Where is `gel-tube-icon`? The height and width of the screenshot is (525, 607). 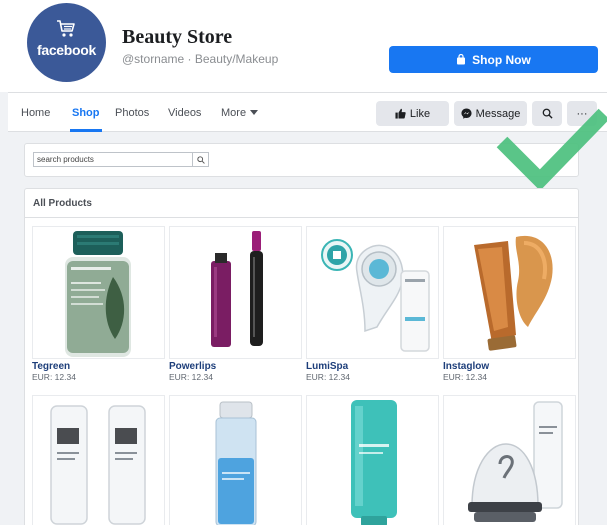 gel-tube-icon is located at coordinates (374, 462).